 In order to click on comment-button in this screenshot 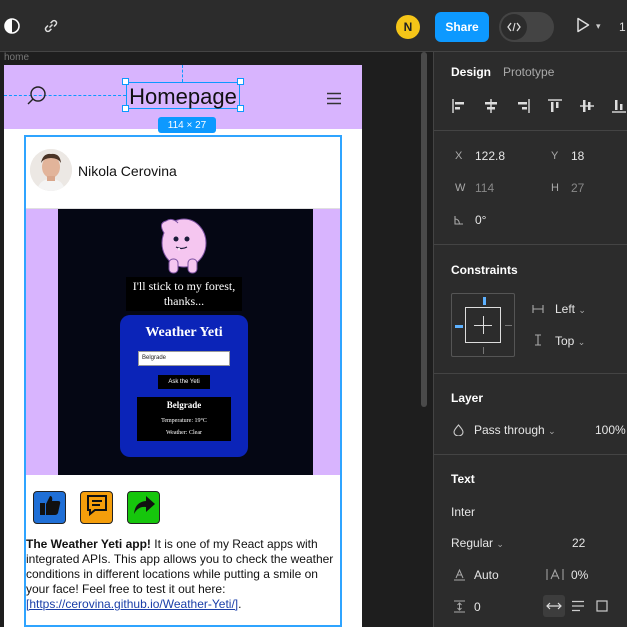, I will do `click(96, 507)`.